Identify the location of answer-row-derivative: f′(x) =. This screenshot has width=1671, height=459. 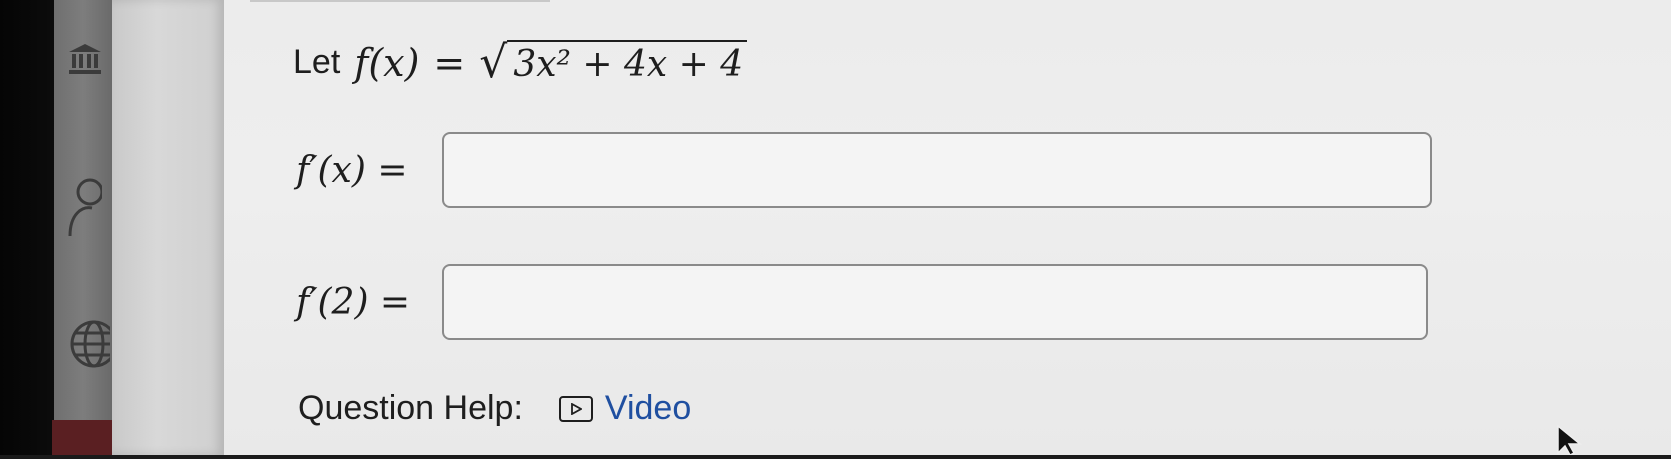
(864, 170).